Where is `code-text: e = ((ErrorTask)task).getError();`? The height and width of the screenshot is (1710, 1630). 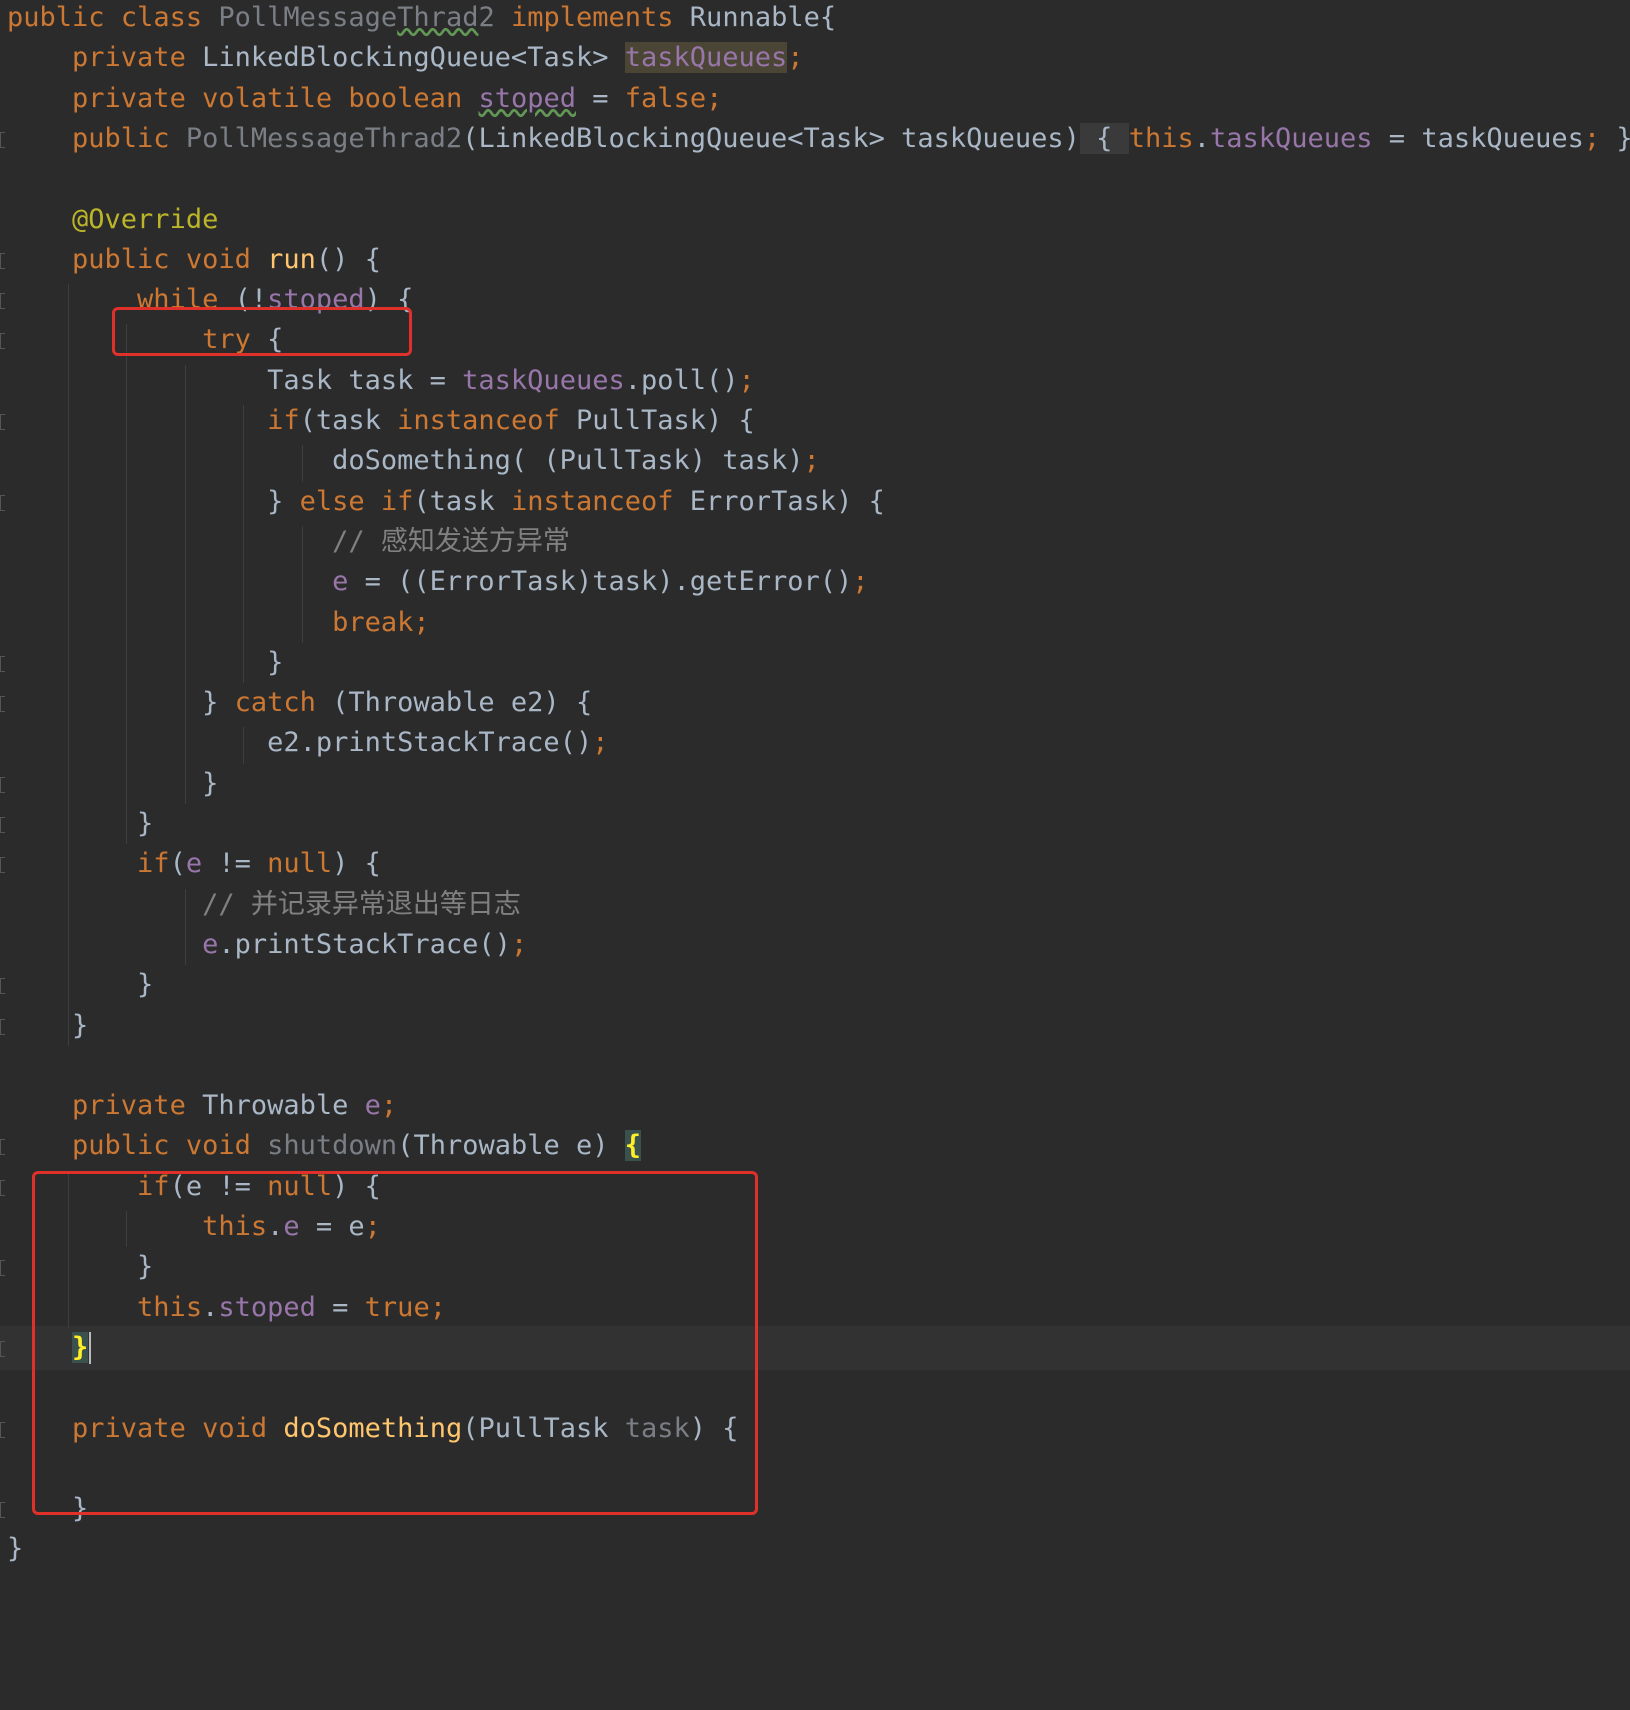 code-text: e = ((ErrorTask)task).getError(); is located at coordinates (600, 582).